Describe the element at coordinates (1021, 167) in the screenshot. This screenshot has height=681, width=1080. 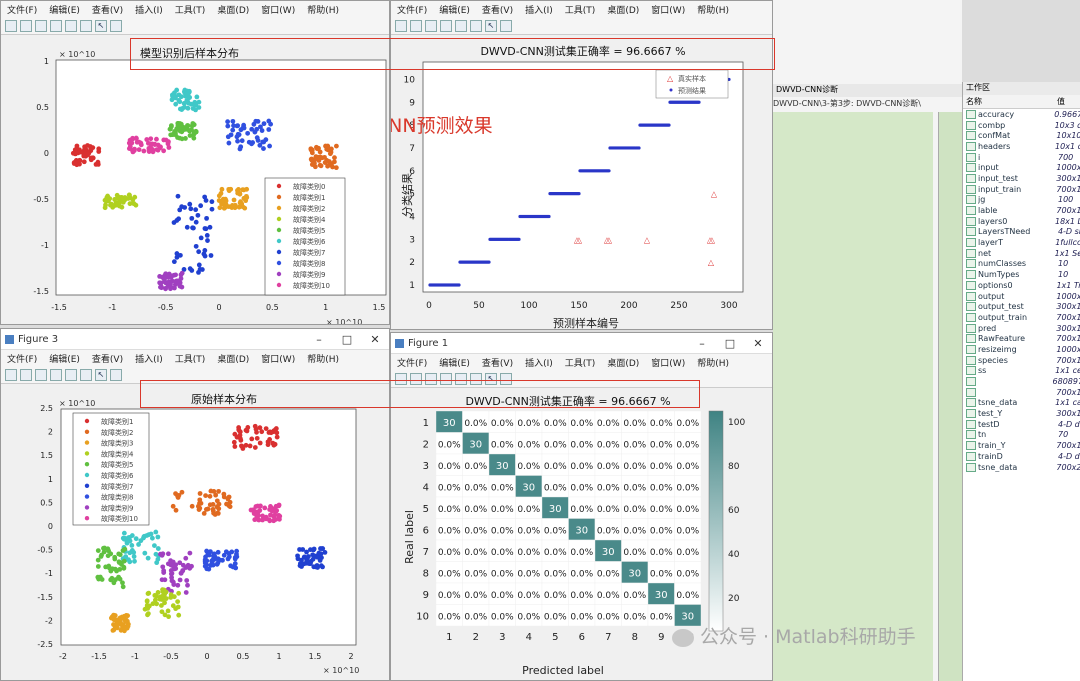
I see `workspace-variable-row: input 1000x` at that location.